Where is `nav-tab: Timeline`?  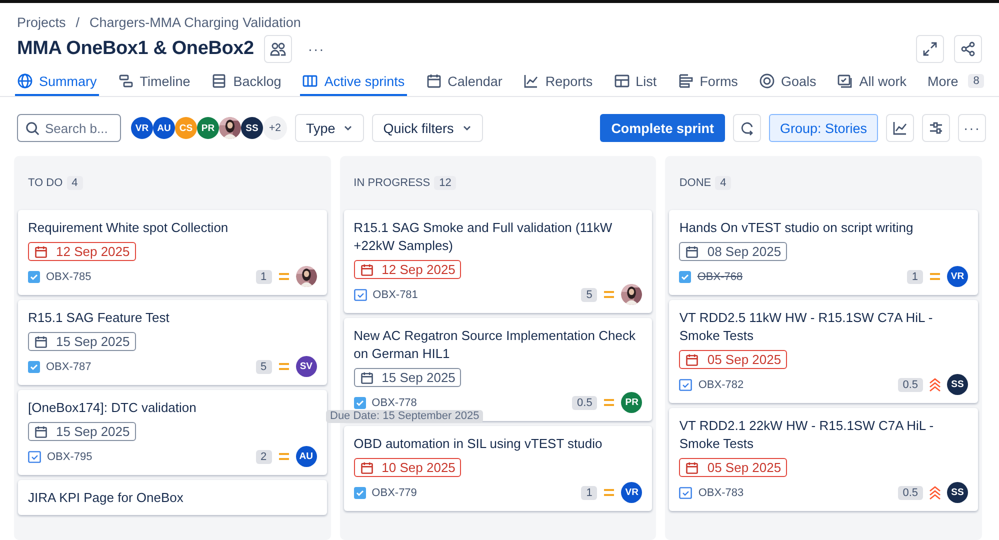
nav-tab: Timeline is located at coordinates (154, 83).